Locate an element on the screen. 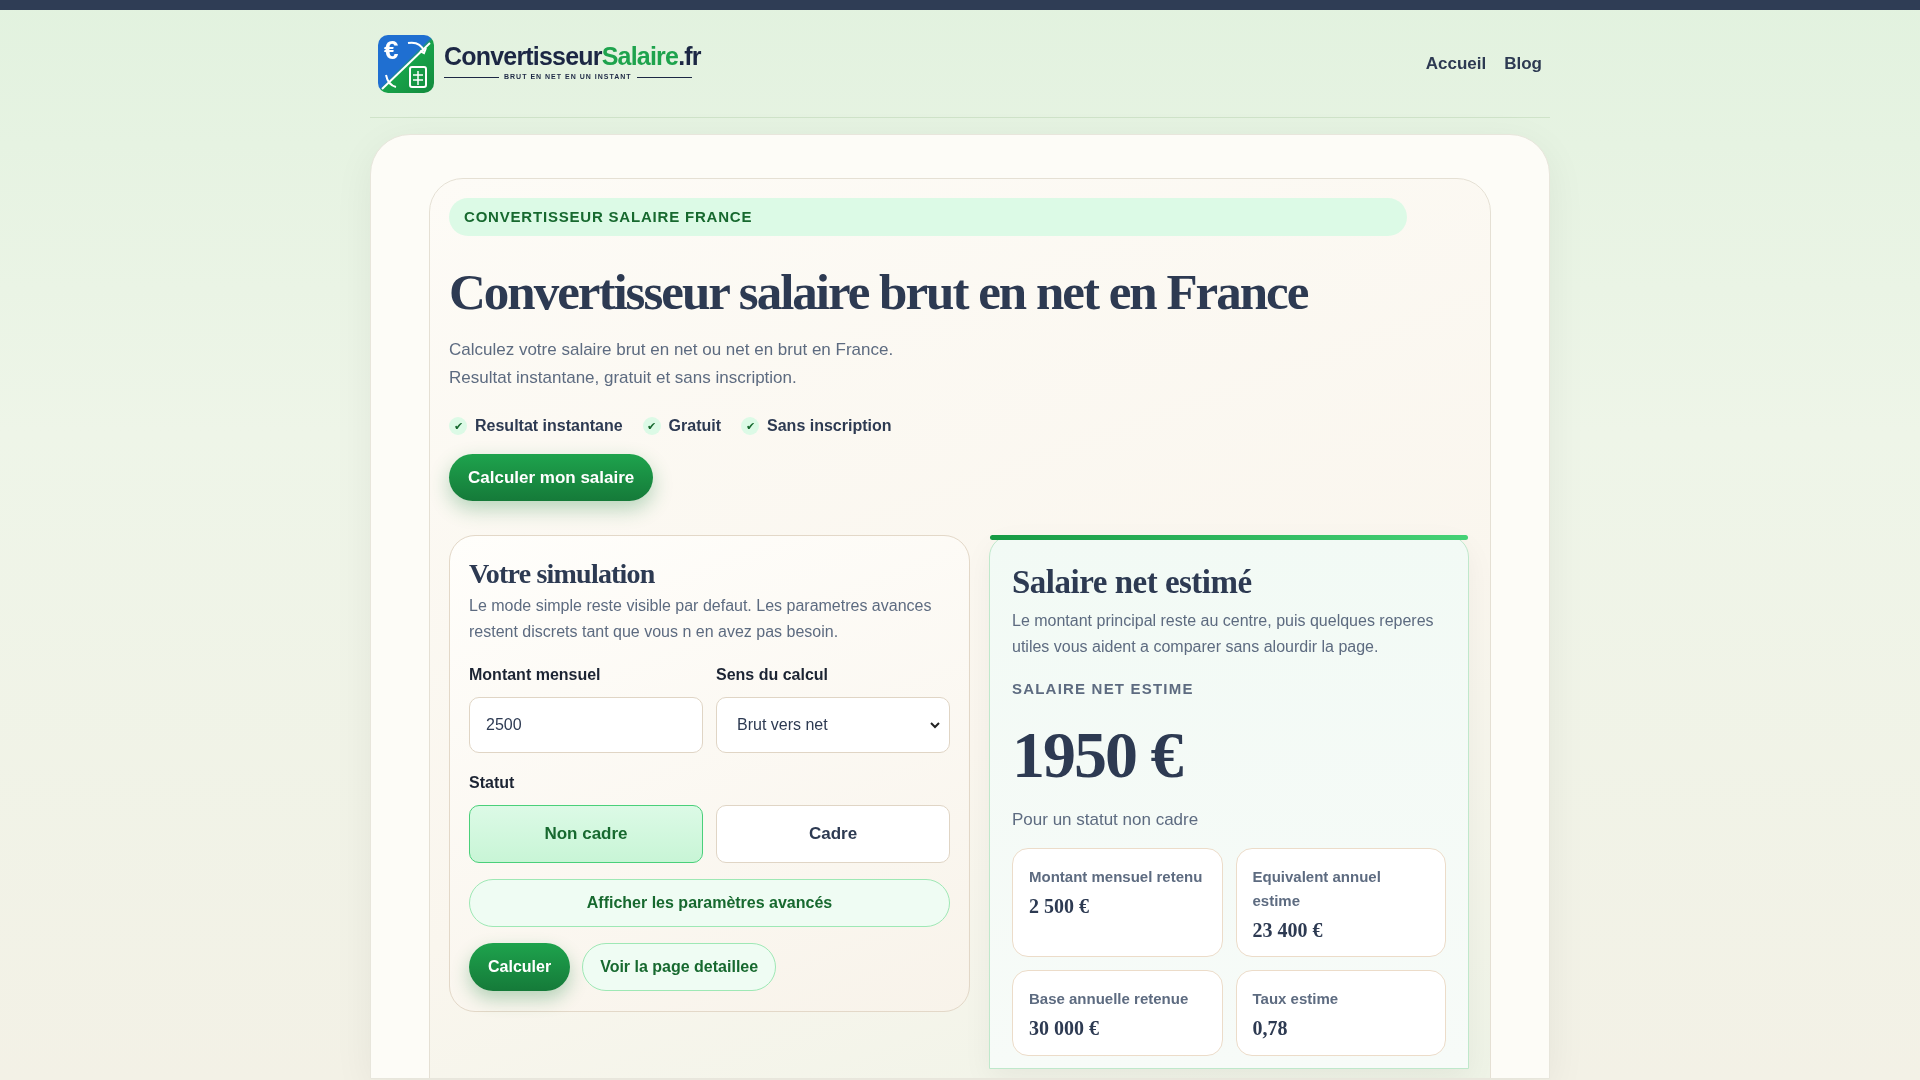 The width and height of the screenshot is (1920, 1080). metric-label: Montant mensuel retenu is located at coordinates (1116, 877).